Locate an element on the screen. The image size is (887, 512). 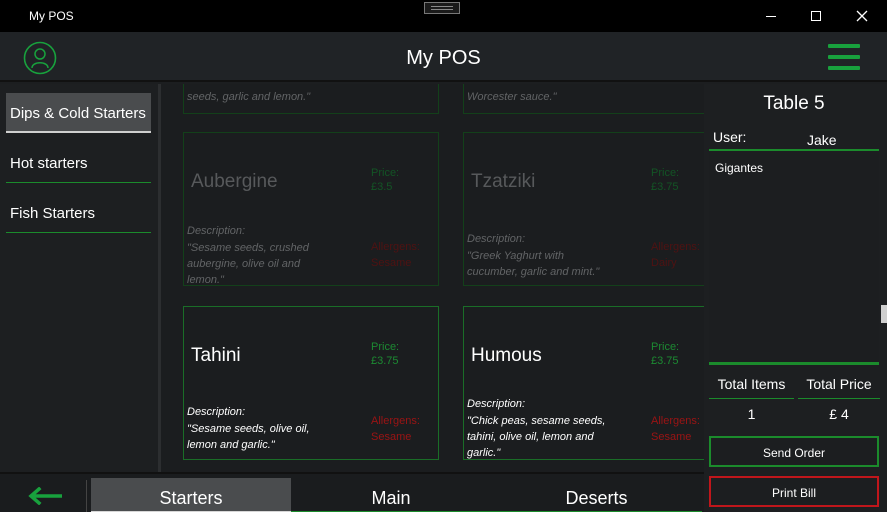
order-items-list: Gigantes is located at coordinates (794, 257).